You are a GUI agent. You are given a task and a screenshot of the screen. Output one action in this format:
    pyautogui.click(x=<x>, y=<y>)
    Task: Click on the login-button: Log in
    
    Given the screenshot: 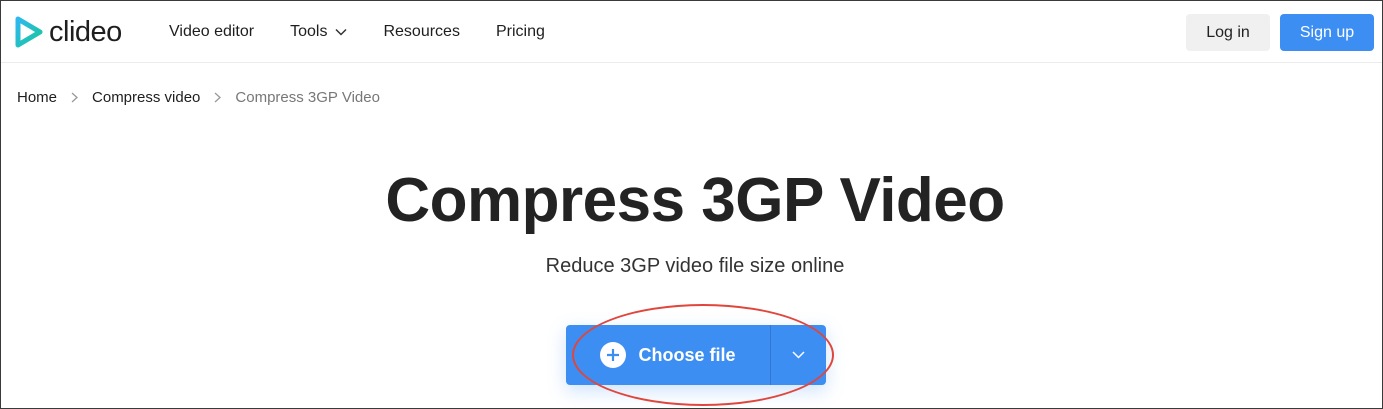 What is the action you would take?
    pyautogui.click(x=1228, y=32)
    